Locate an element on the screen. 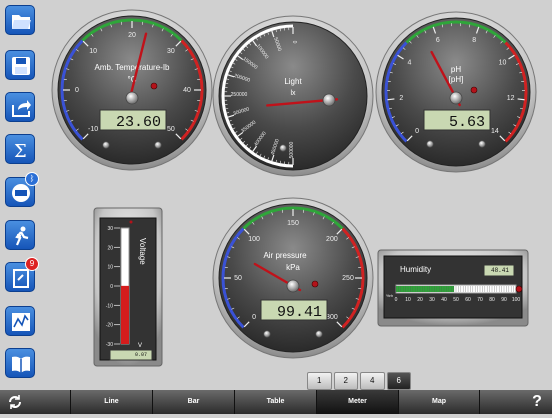 The image size is (552, 418). page-2-button: 2 is located at coordinates (346, 381).